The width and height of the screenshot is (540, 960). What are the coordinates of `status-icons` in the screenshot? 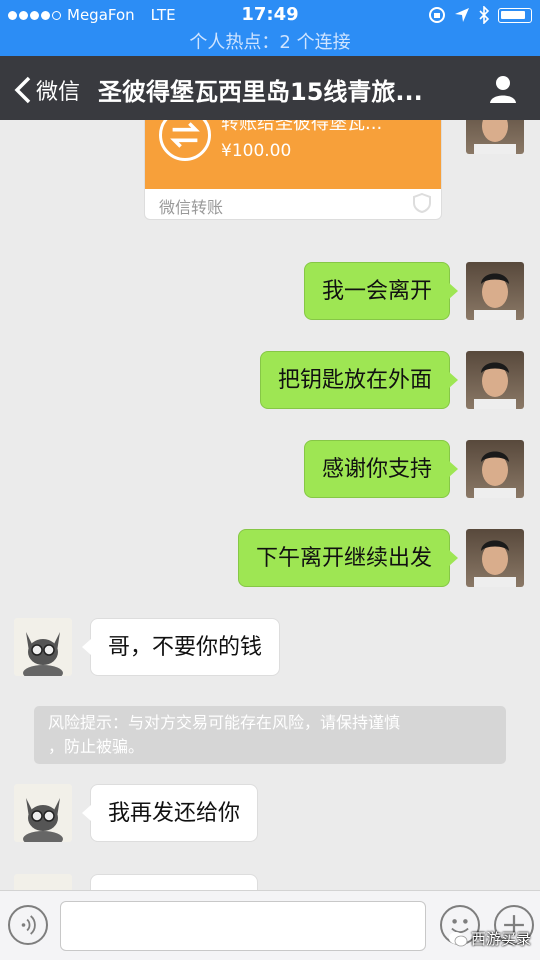 It's located at (480, 15).